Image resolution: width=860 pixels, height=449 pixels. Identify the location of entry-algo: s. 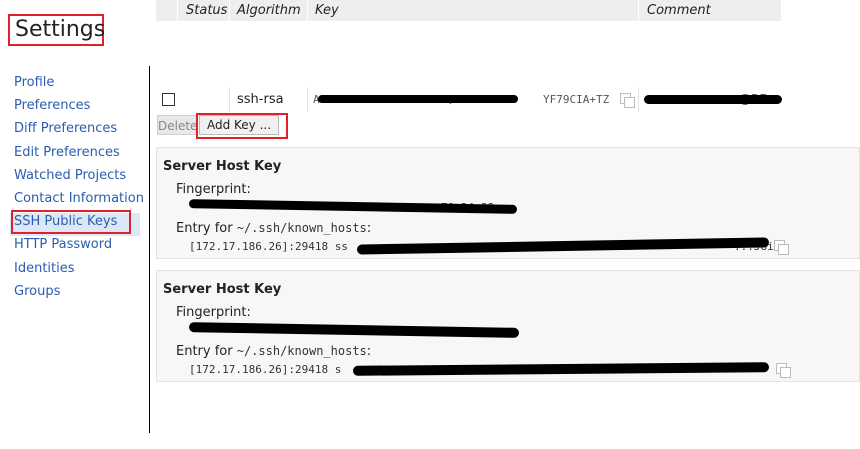
(338, 369).